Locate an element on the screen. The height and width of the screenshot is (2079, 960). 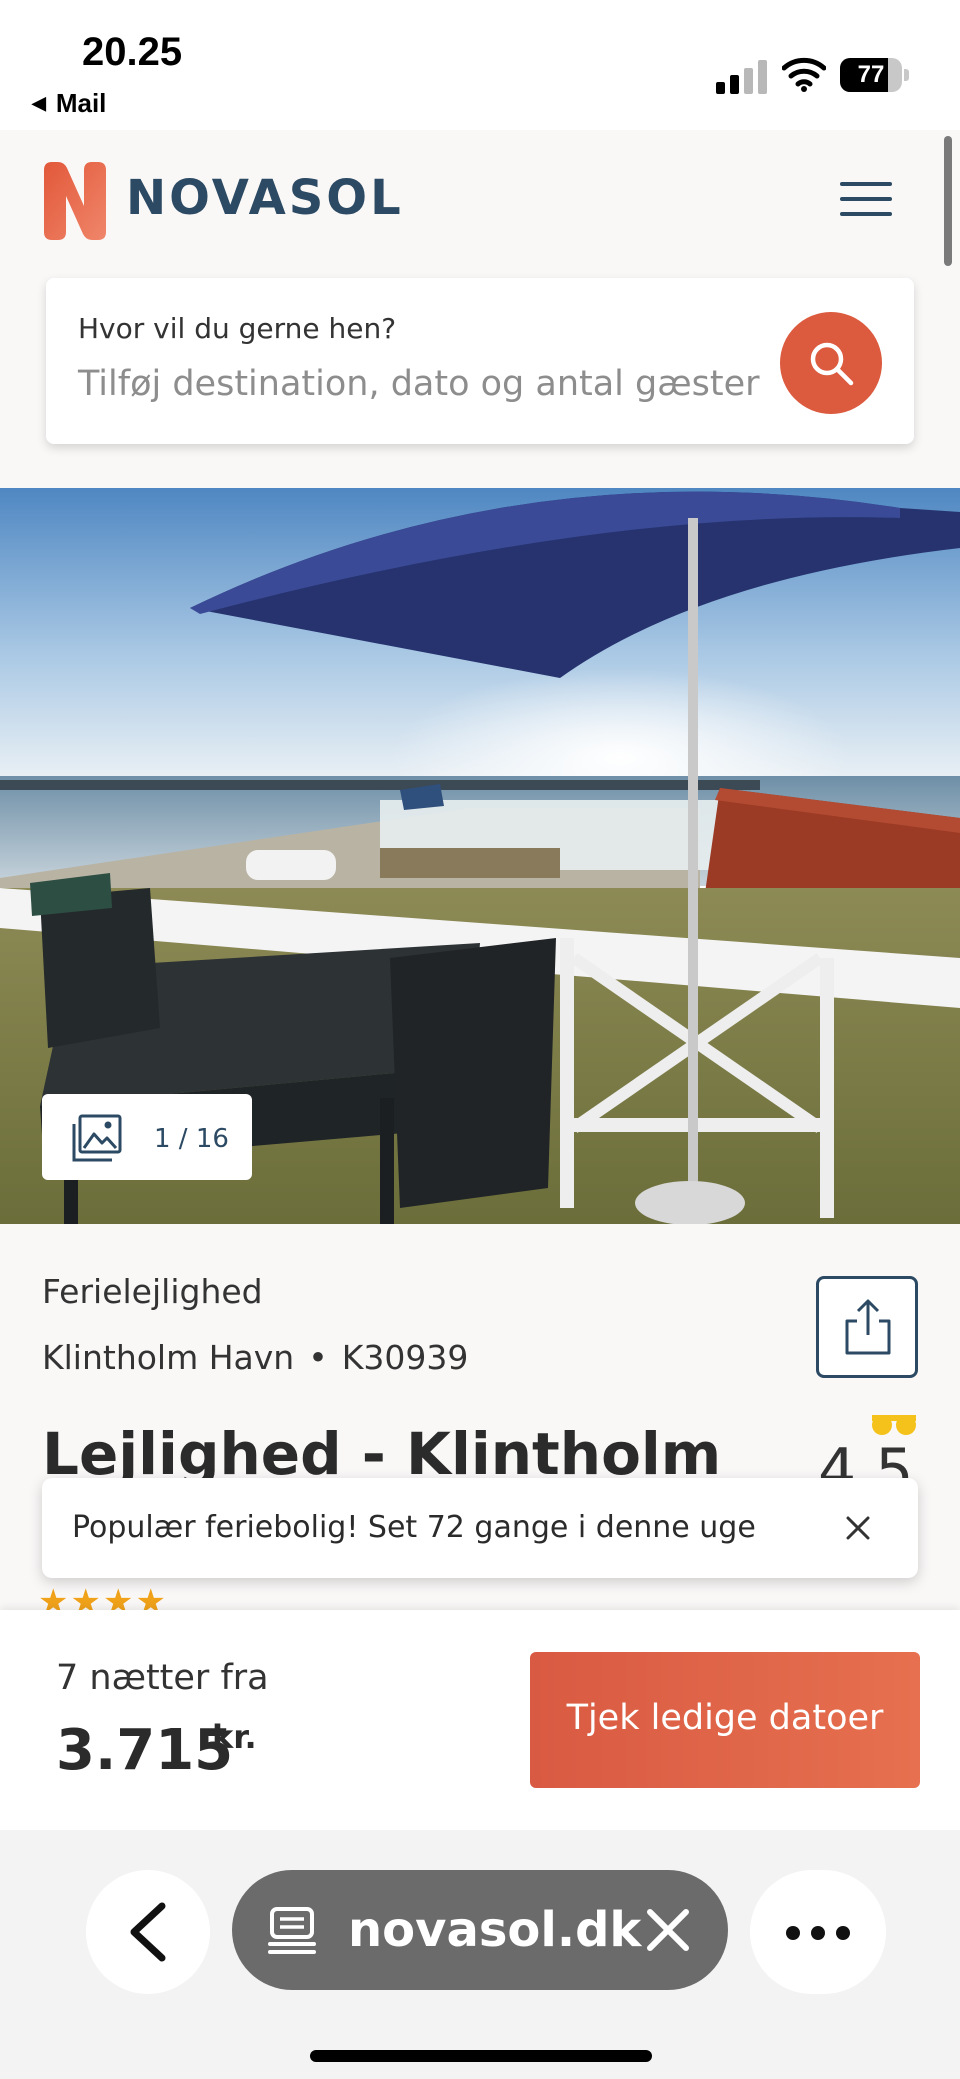
status-time: 20.25 is located at coordinates (132, 52).